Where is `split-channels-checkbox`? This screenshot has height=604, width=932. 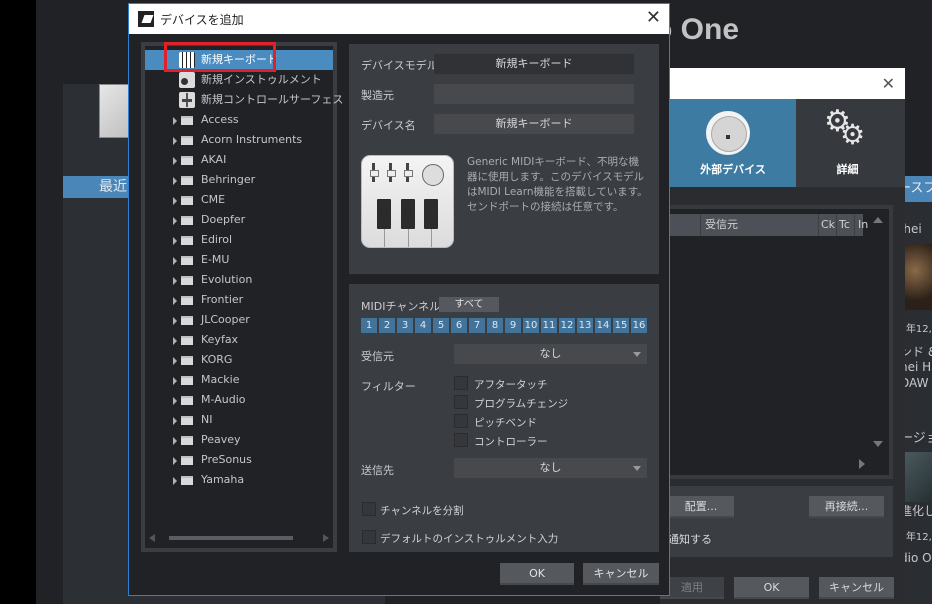
split-channels-checkbox is located at coordinates (369, 509).